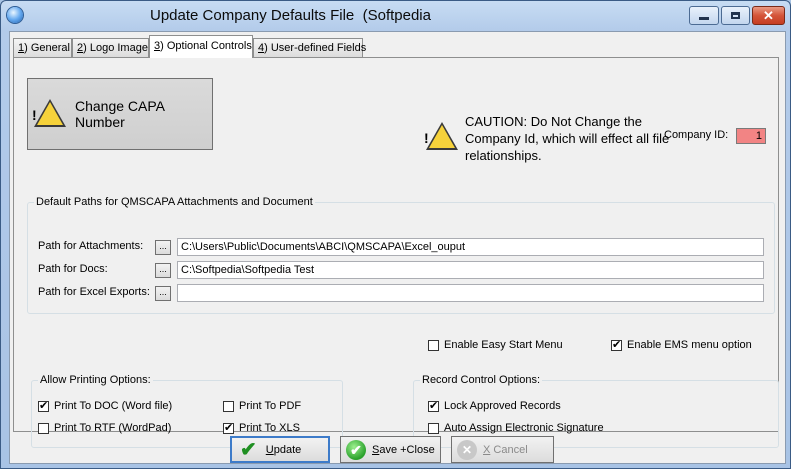 This screenshot has height=469, width=791. Describe the element at coordinates (248, 449) in the screenshot. I see `checkmark-icon: ✔` at that location.